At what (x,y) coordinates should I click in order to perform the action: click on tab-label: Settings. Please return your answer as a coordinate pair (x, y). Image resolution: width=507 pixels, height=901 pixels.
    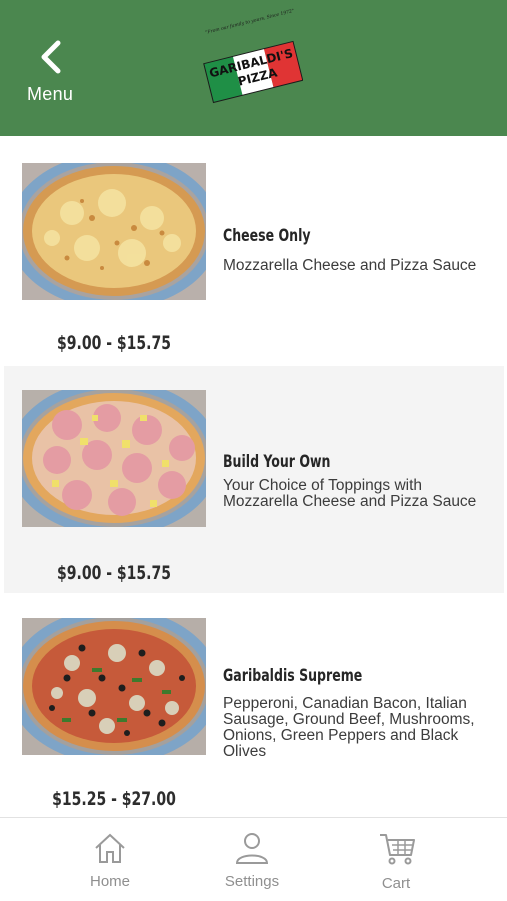
    Looking at the image, I should click on (252, 881).